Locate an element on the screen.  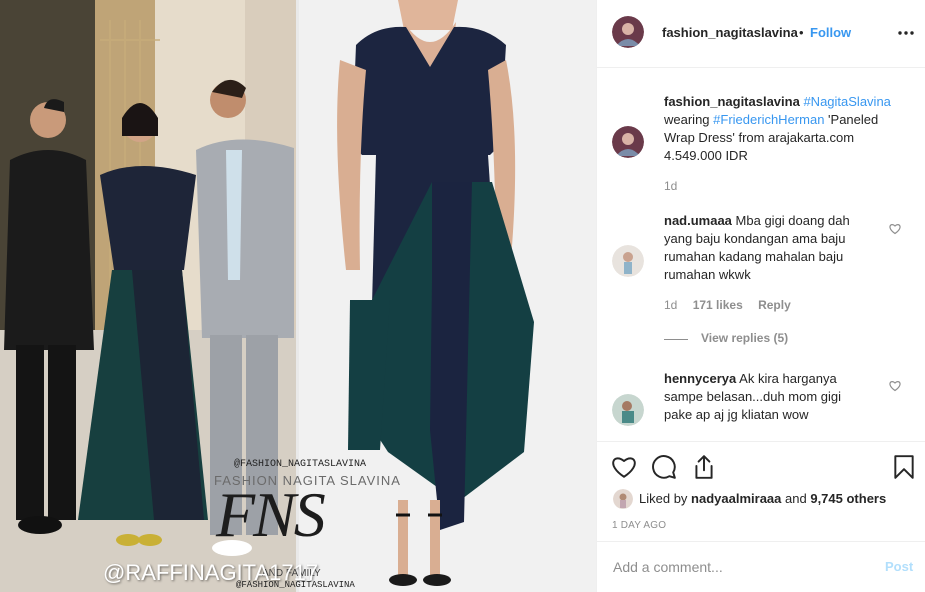
liked-by-and: and is located at coordinates (796, 498).